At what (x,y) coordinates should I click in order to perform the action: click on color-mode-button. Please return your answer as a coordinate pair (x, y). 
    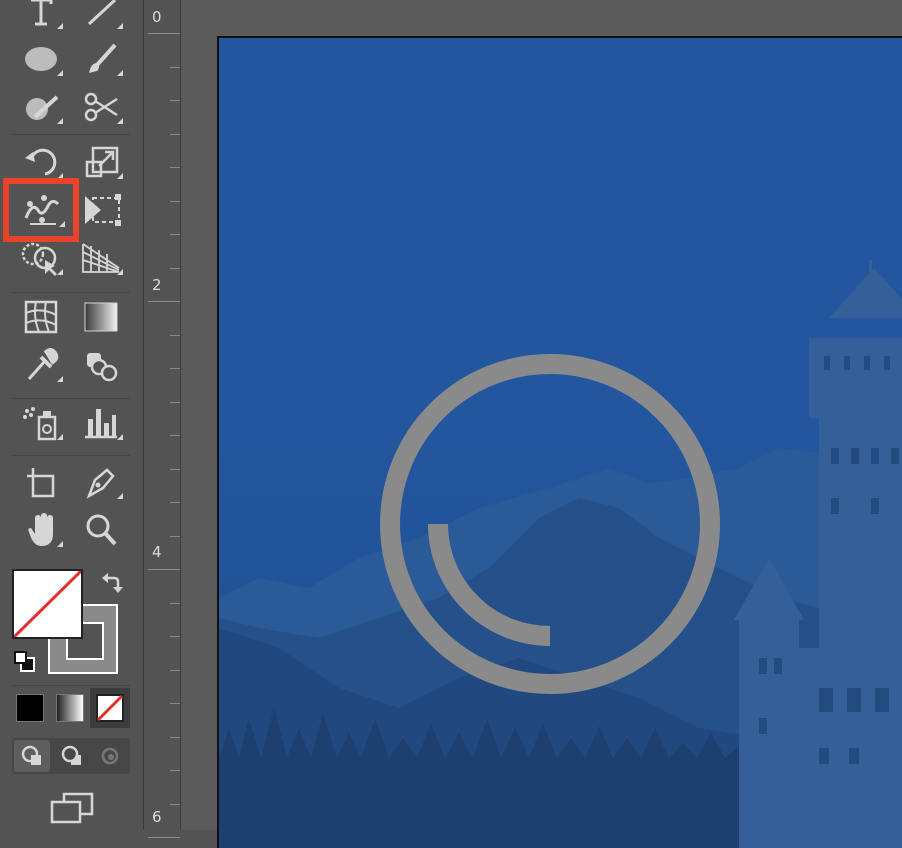
    Looking at the image, I should click on (30, 708).